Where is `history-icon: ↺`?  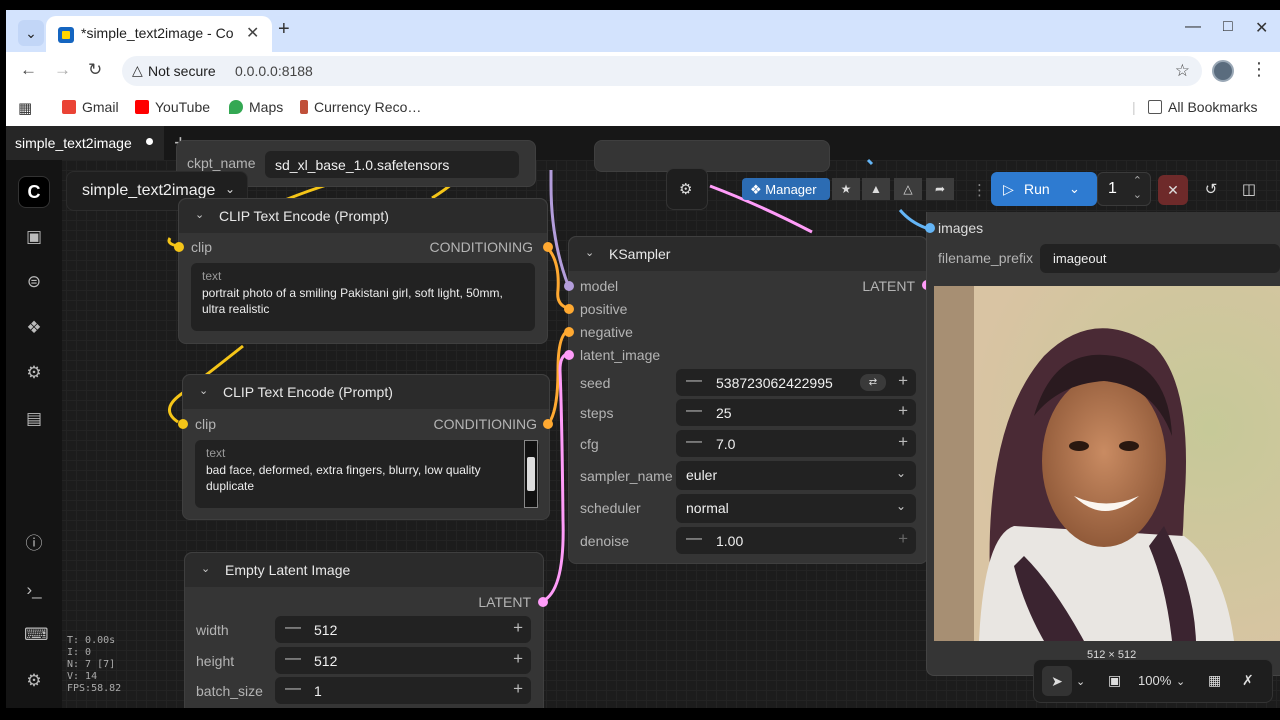
history-icon: ↺ is located at coordinates (1211, 190).